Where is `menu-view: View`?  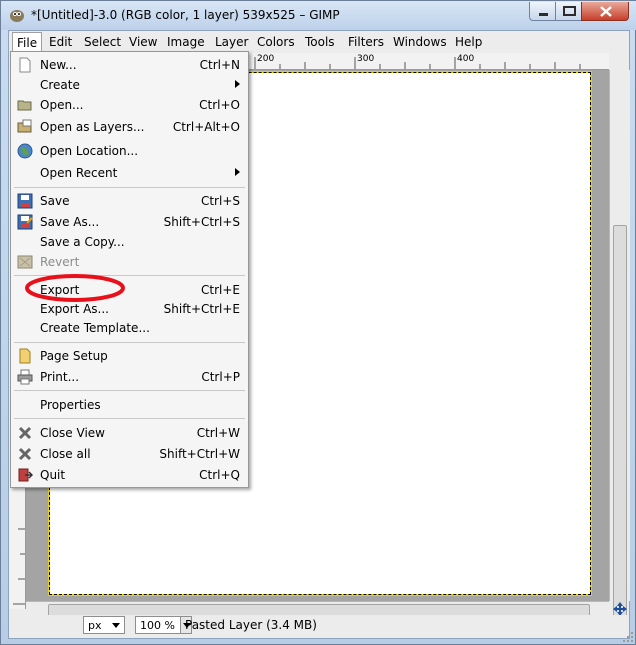
menu-view: View is located at coordinates (143, 42).